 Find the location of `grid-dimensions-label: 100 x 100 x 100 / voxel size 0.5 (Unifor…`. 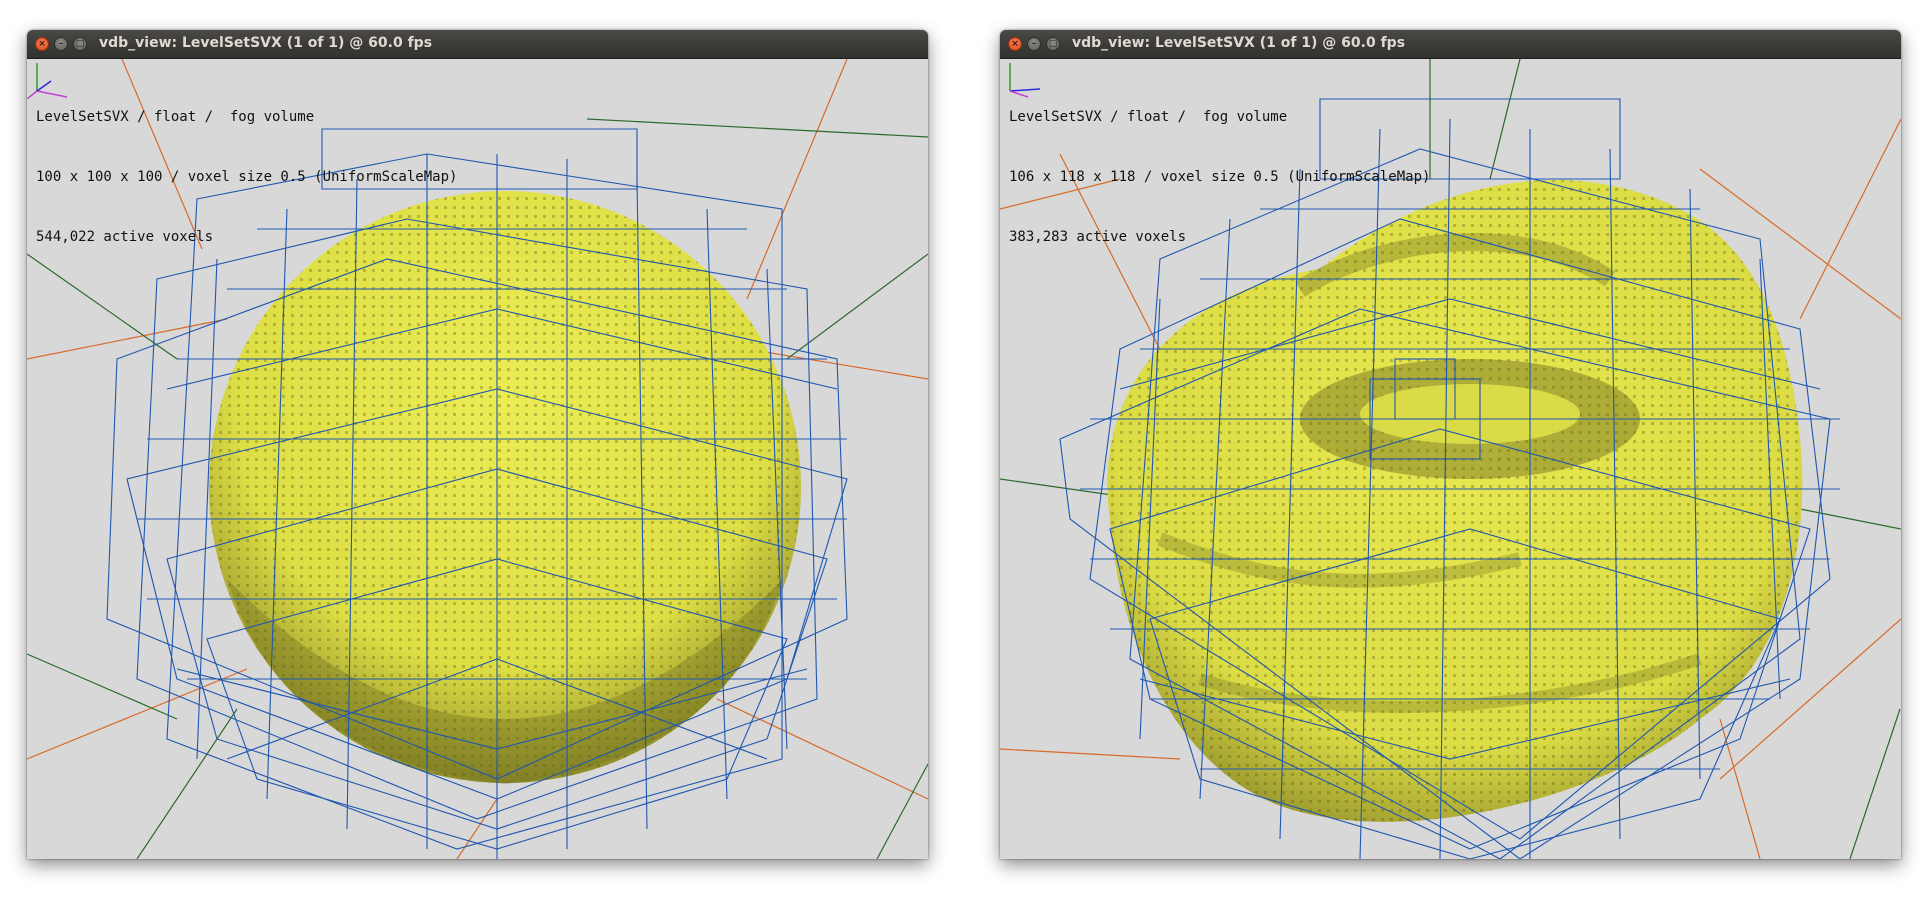

grid-dimensions-label: 100 x 100 x 100 / voxel size 0.5 (Unifor… is located at coordinates (247, 177).